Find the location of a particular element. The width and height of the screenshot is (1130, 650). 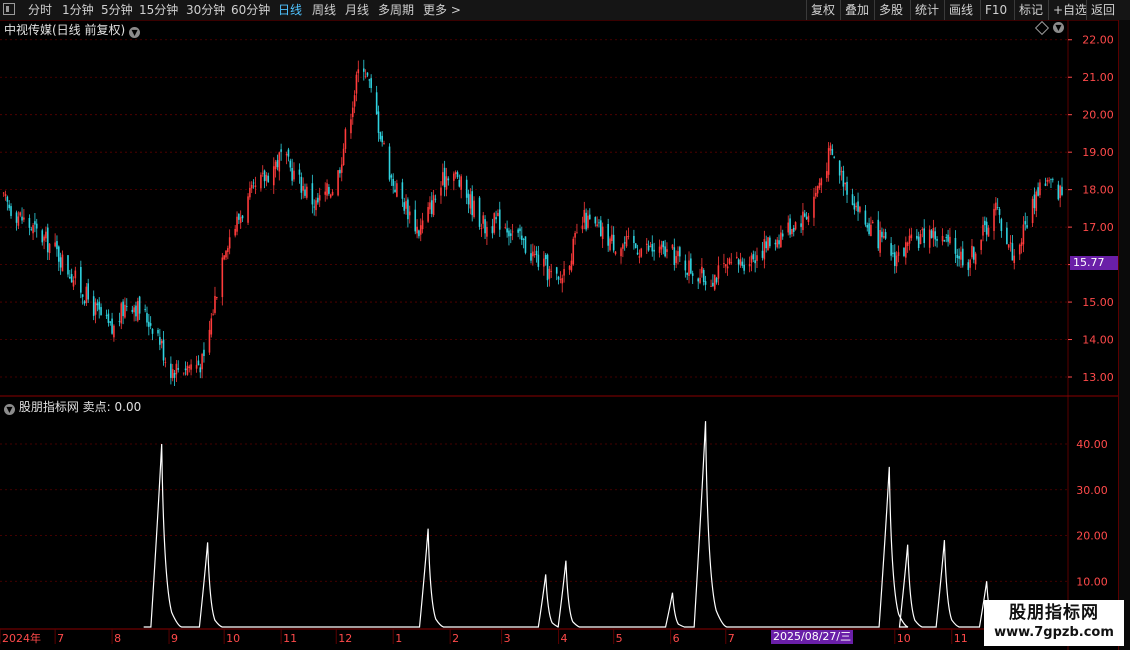

price-tick-label: 17.00 is located at coordinates (1098, 227).